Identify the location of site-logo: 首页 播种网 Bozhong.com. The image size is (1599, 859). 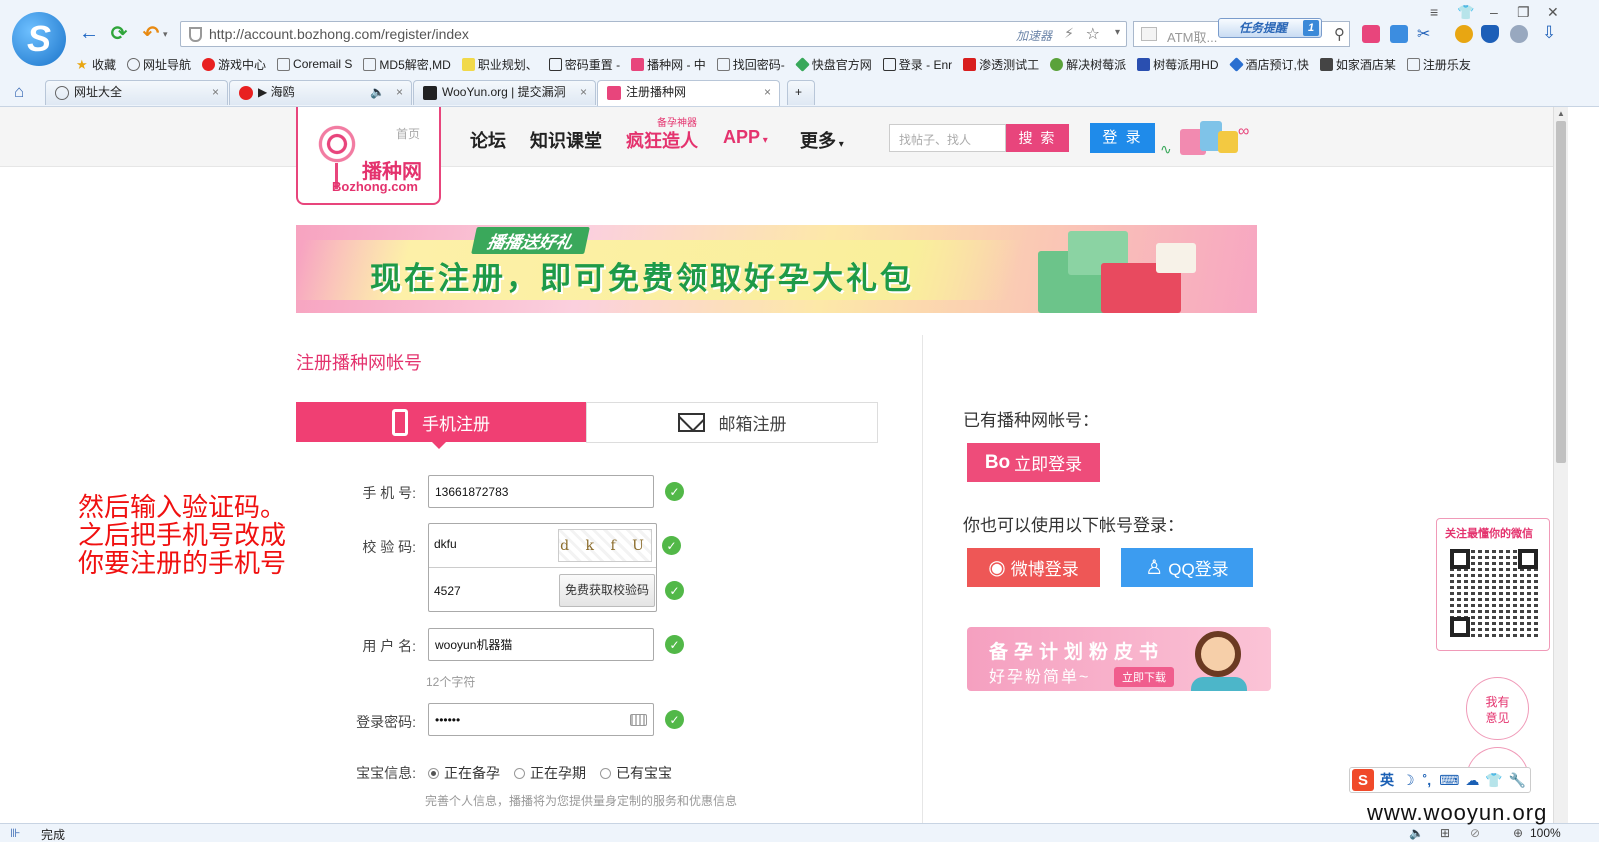
(368, 156).